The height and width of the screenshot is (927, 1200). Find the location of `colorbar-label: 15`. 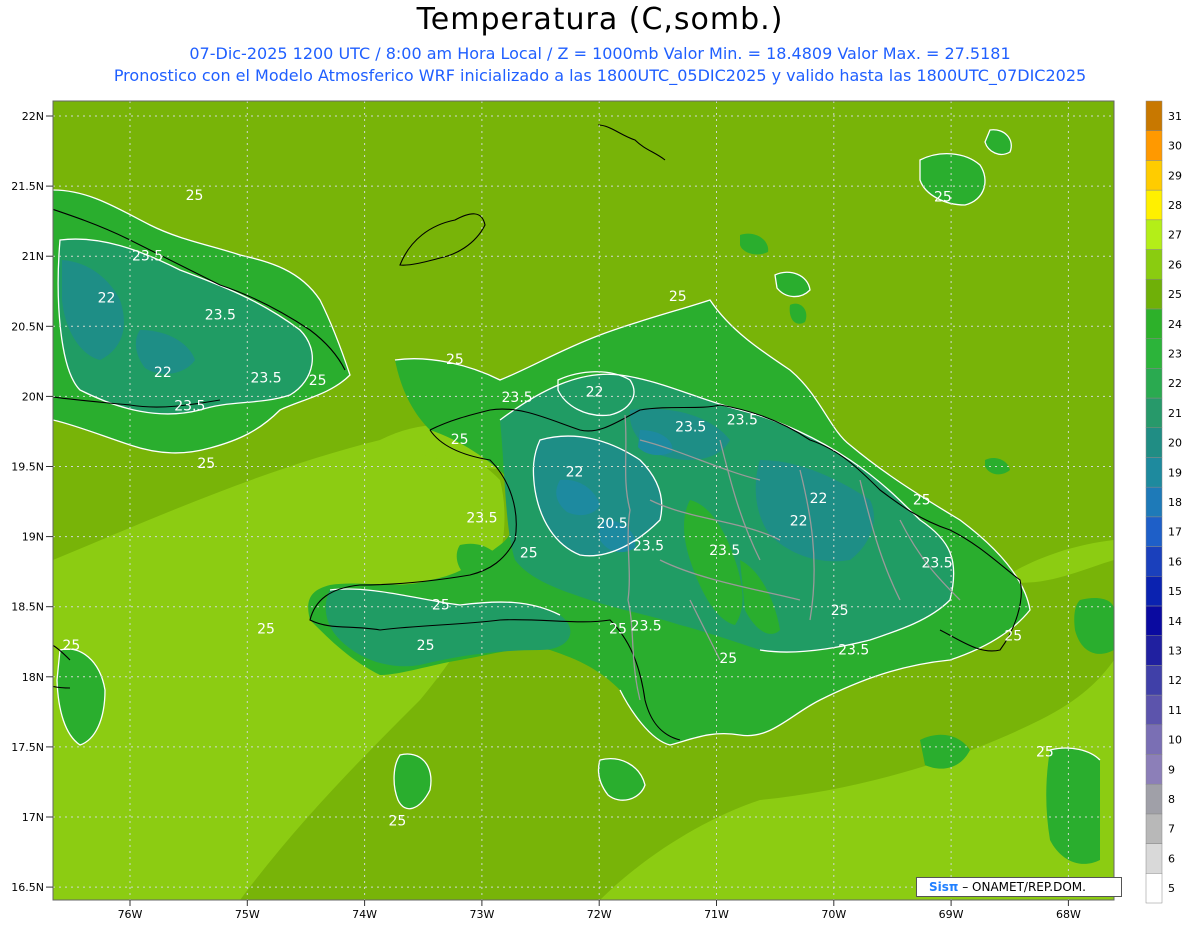

colorbar-label: 15 is located at coordinates (1175, 591).